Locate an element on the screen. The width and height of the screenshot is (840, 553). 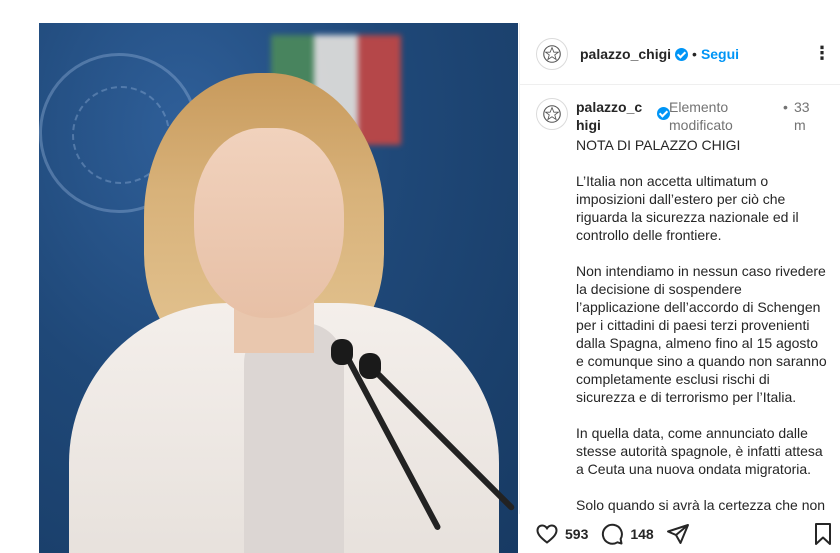
caption-username: palazzo_chigi is located at coordinates (613, 116).